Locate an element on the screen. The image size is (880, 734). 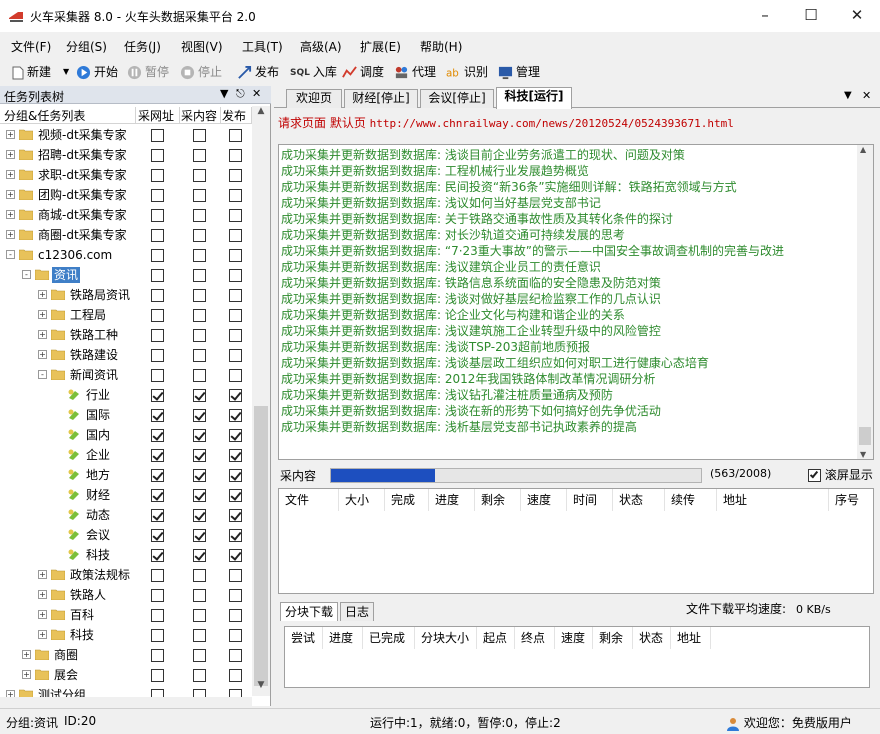
blk-col-block-size: 分块大小 is located at coordinates (446, 638).